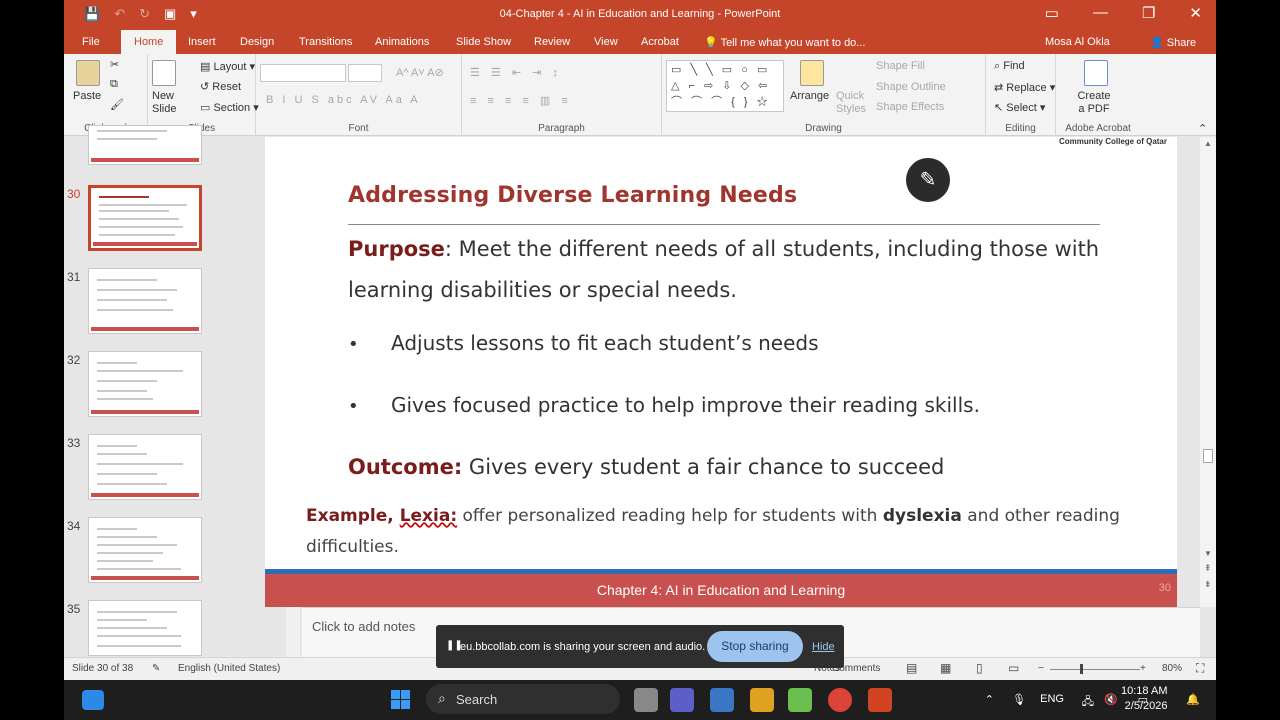 This screenshot has width=1280, height=720. I want to click on store-icon, so click(762, 700).